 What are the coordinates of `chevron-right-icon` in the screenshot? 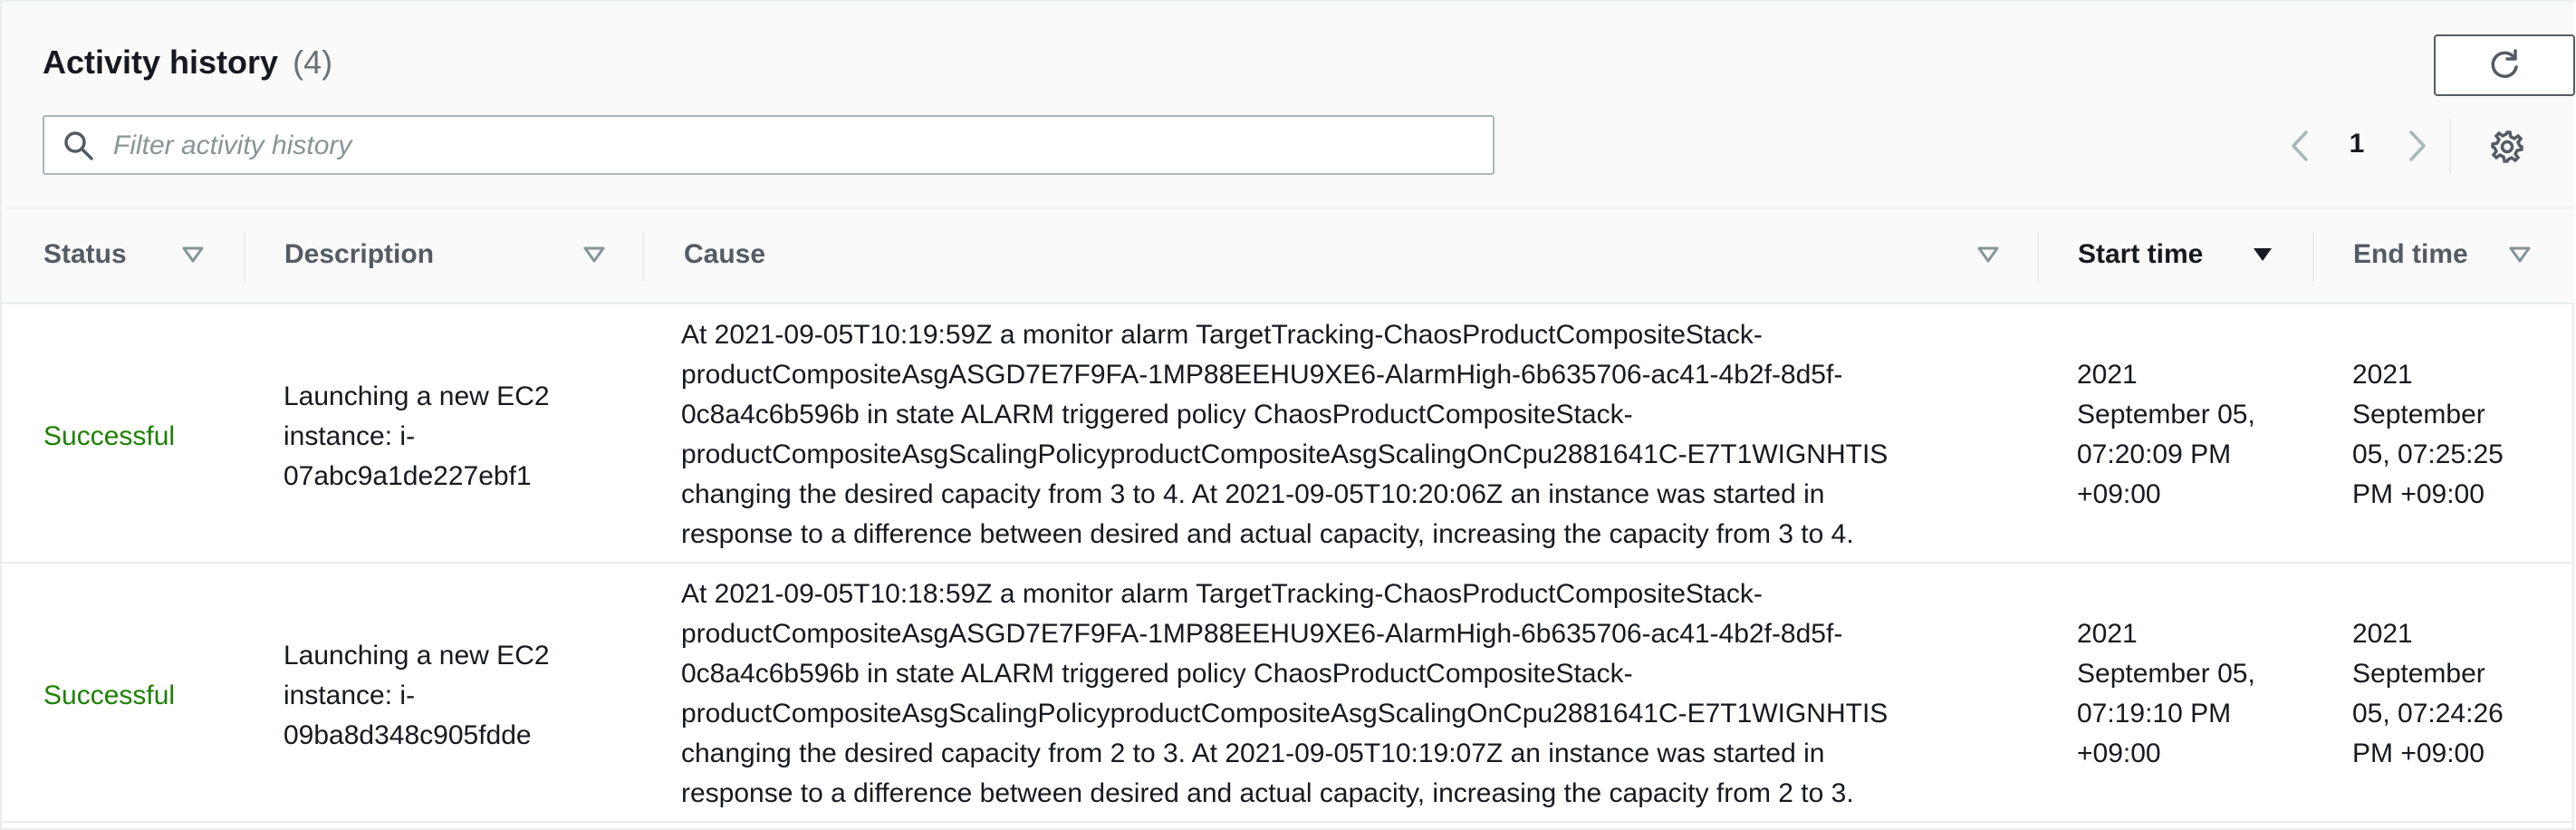 It's located at (2417, 146).